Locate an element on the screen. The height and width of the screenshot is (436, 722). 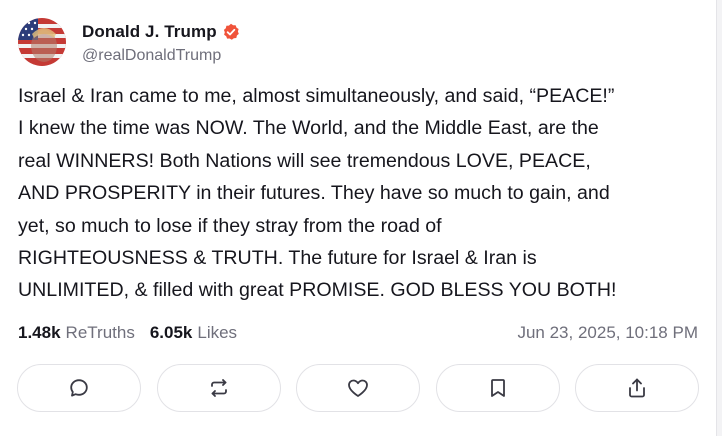
name-row: Donald J. Trump is located at coordinates (161, 32).